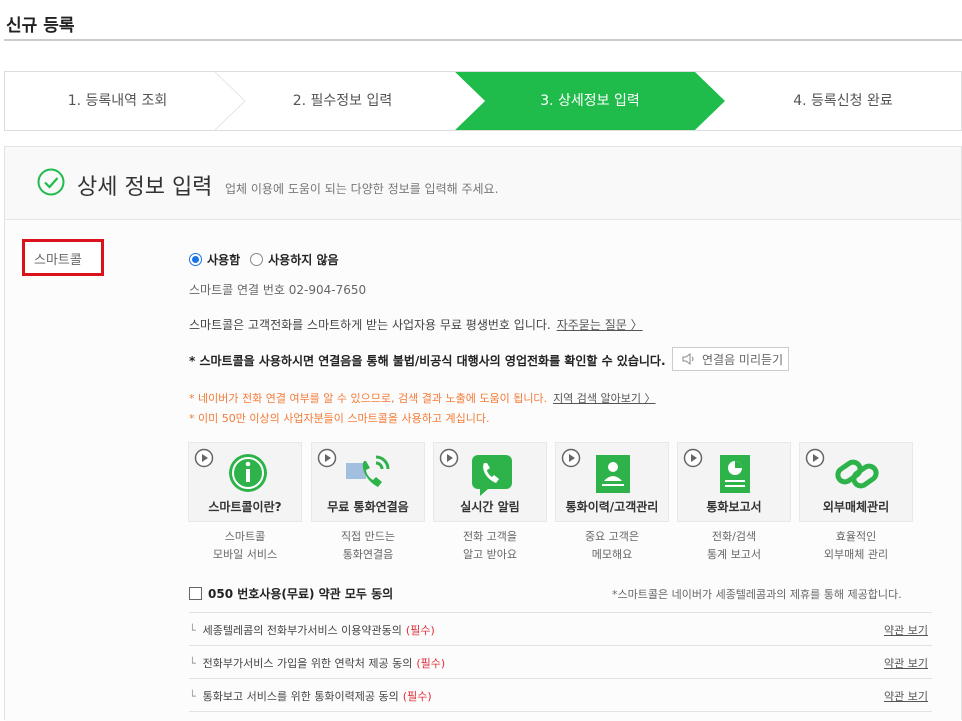  Describe the element at coordinates (245, 507) in the screenshot. I see `card-title: 스마트콜이란?` at that location.